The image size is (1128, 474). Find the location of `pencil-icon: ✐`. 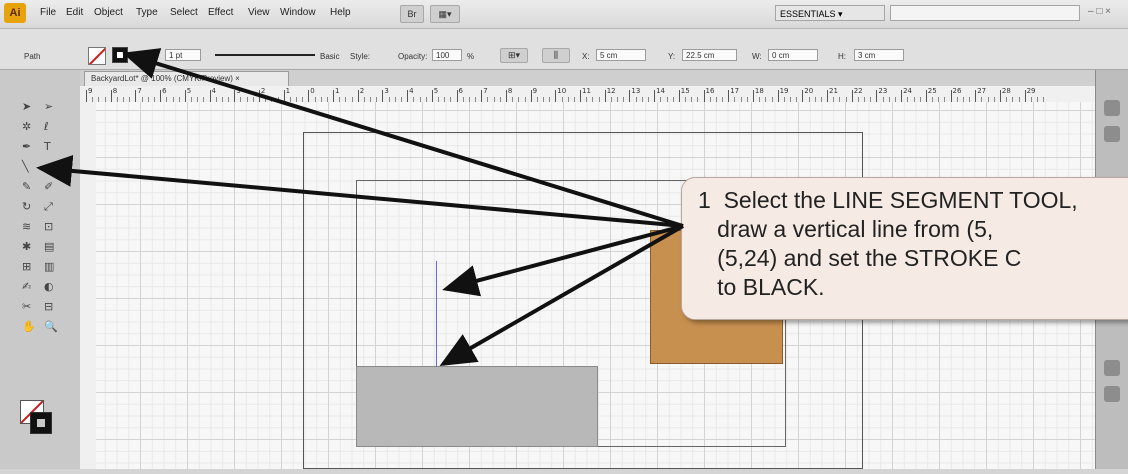

pencil-icon: ✐ is located at coordinates (48, 186).